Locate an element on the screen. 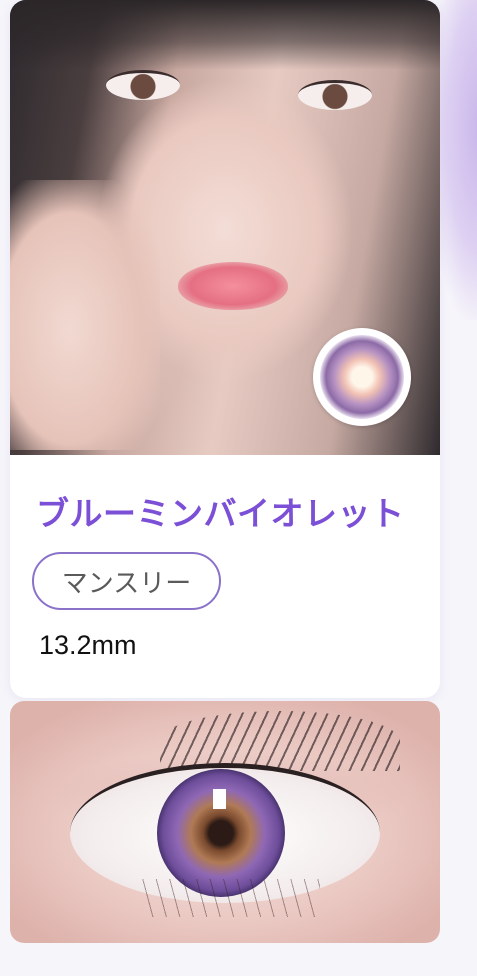  hair-shading is located at coordinates (225, 35).